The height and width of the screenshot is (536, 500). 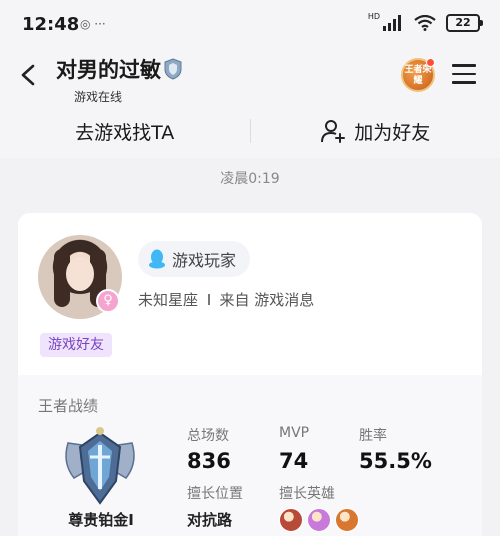 What do you see at coordinates (267, 300) in the screenshot?
I see `source-text: 来自 游戏消息` at bounding box center [267, 300].